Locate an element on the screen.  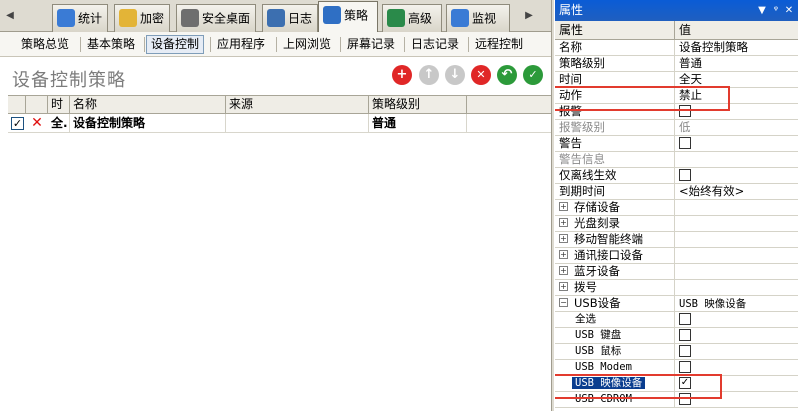
property-name: USB CDROM is located at coordinates (615, 399).